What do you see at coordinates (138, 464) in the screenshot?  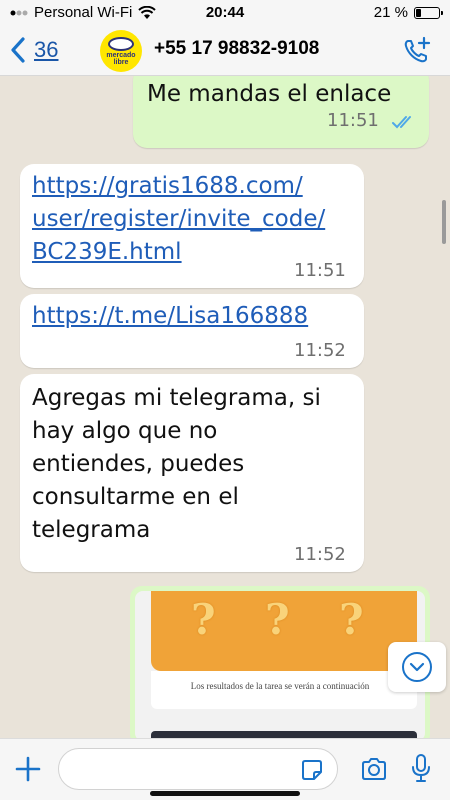 I see `text-line: entiendes, puedes` at bounding box center [138, 464].